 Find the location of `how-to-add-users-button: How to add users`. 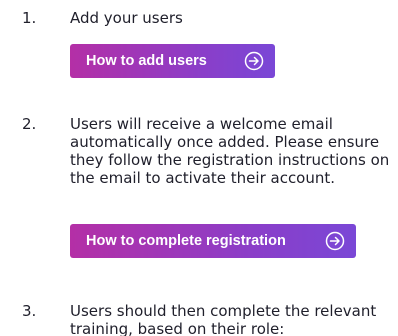

how-to-add-users-button: How to add users is located at coordinates (172, 61).